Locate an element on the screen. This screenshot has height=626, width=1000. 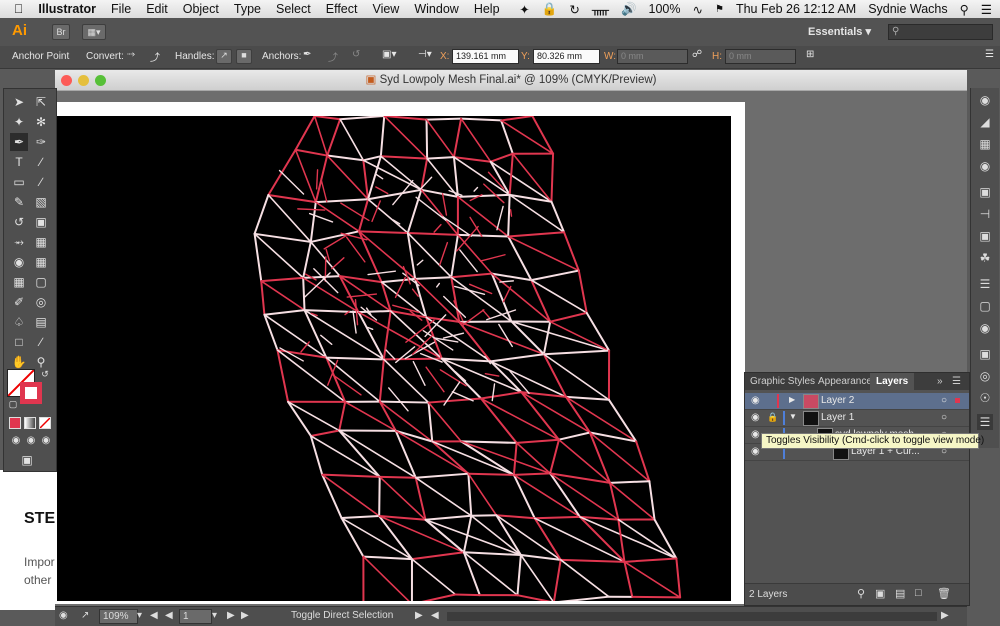
gradient-mode-button is located at coordinates (30, 423).